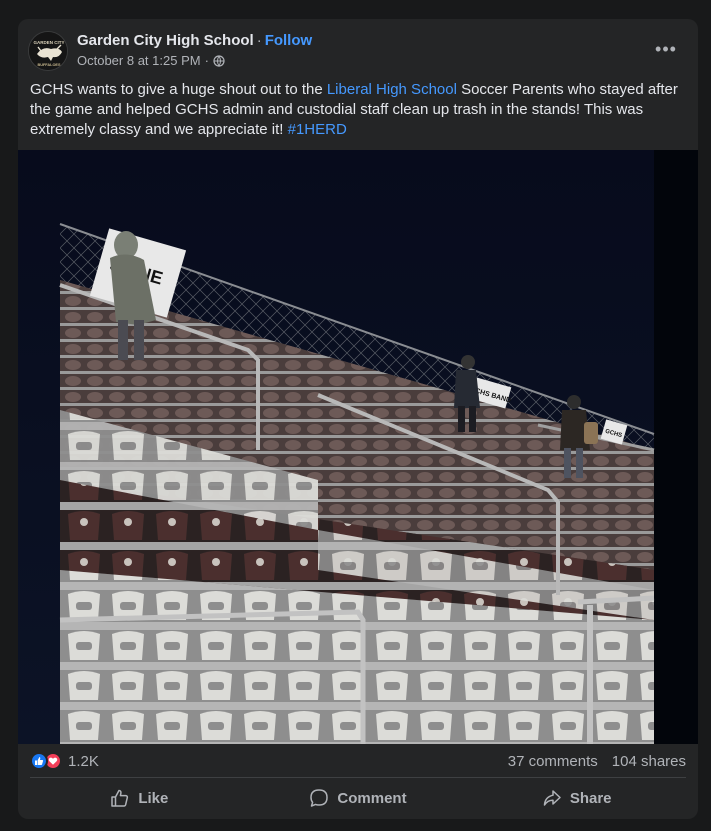 The height and width of the screenshot is (831, 711). I want to click on like-button: Like, so click(139, 798).